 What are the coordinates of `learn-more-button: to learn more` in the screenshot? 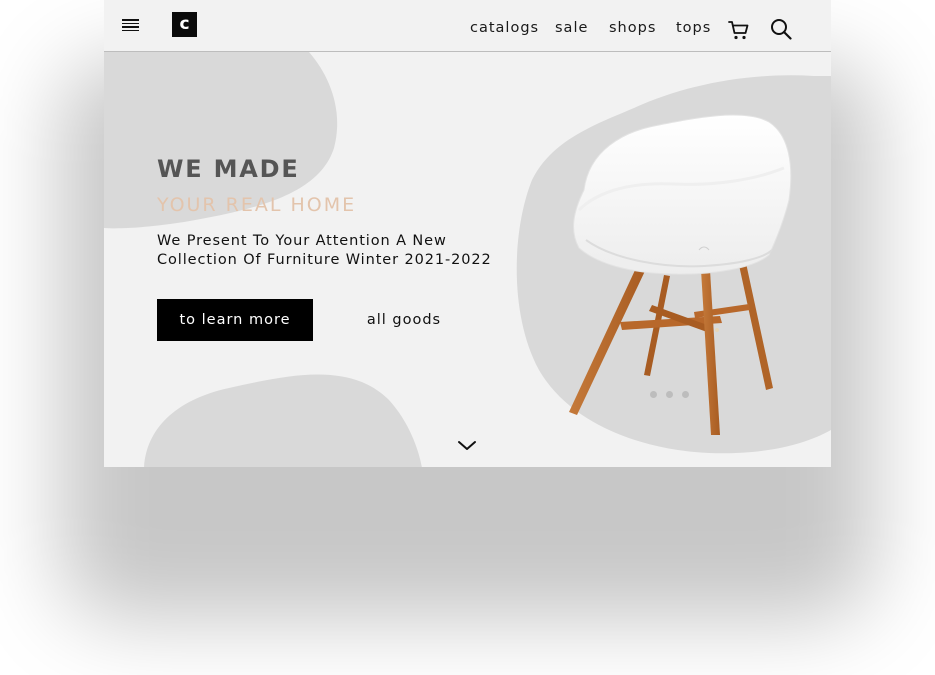 It's located at (235, 320).